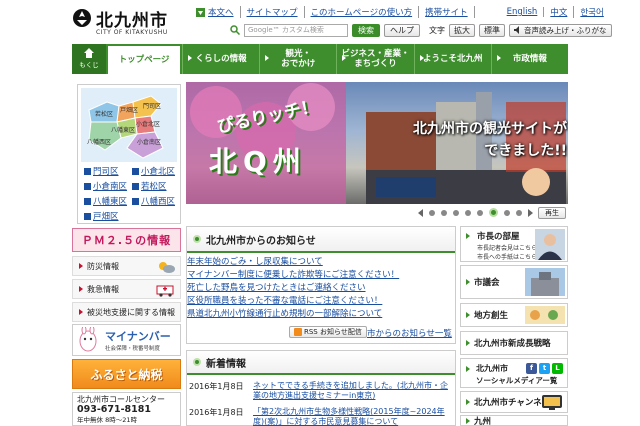  Describe the element at coordinates (126, 312) in the screenshot. I see `disaster-support-link: 被災地支援に関する情報` at that location.